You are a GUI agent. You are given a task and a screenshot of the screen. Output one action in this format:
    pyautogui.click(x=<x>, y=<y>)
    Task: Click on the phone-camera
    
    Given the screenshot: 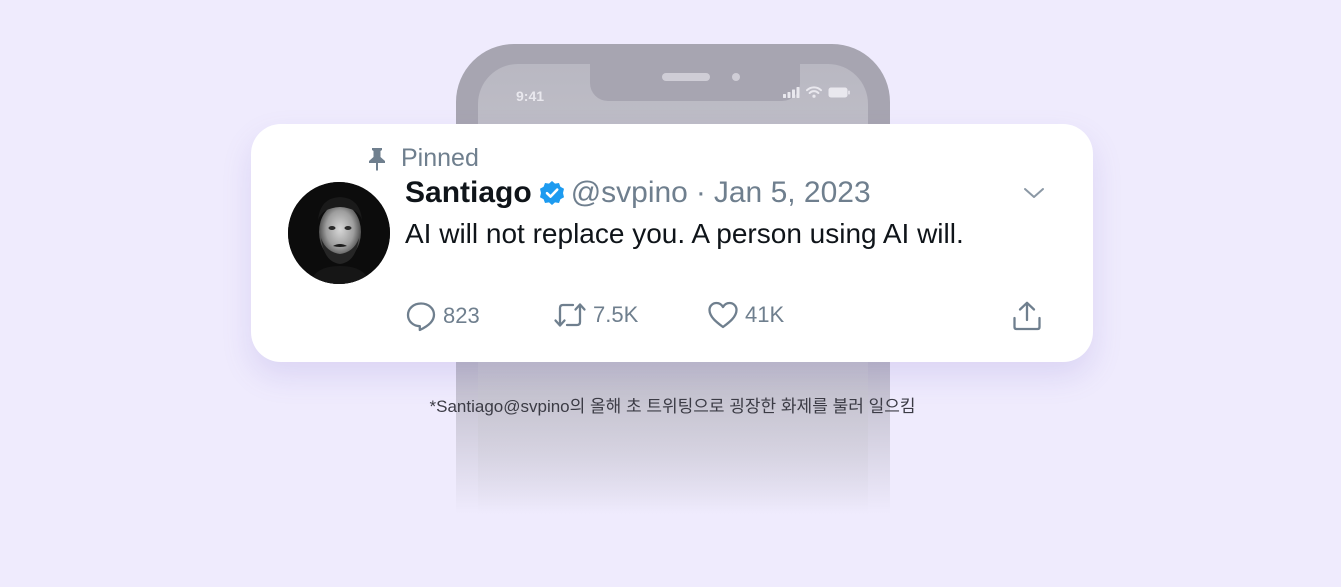 What is the action you would take?
    pyautogui.click(x=736, y=77)
    